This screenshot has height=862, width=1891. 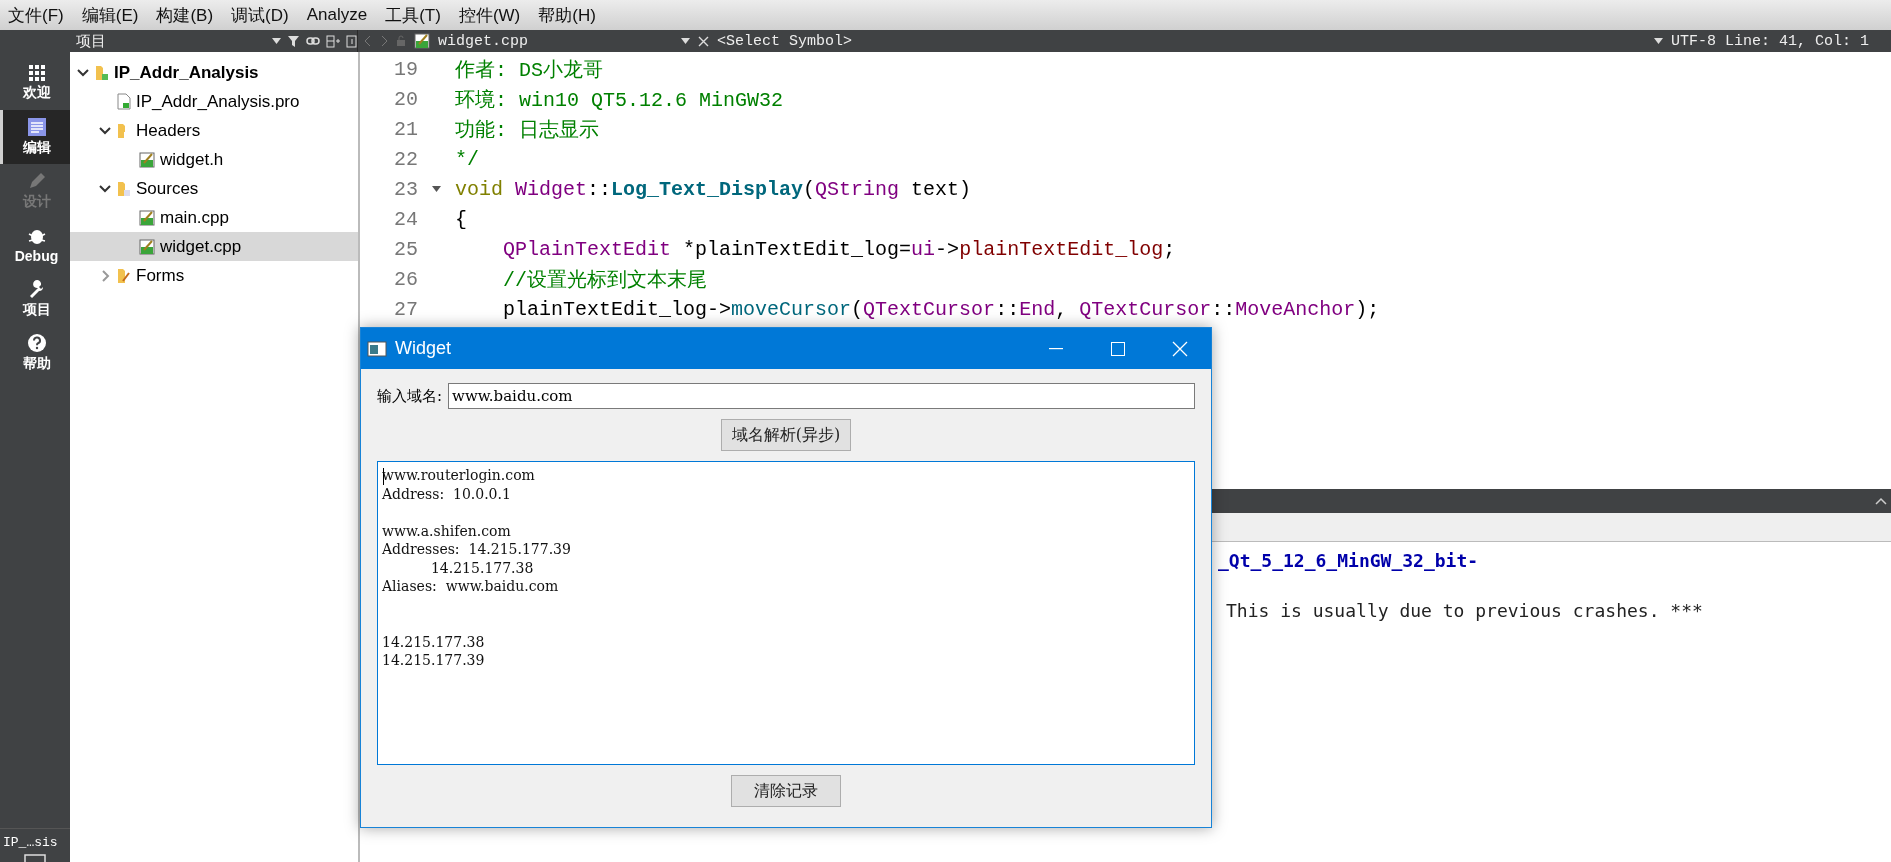 What do you see at coordinates (713, 189) in the screenshot?
I see `code-line: void Widget::Log_Text_Display(QString text)` at bounding box center [713, 189].